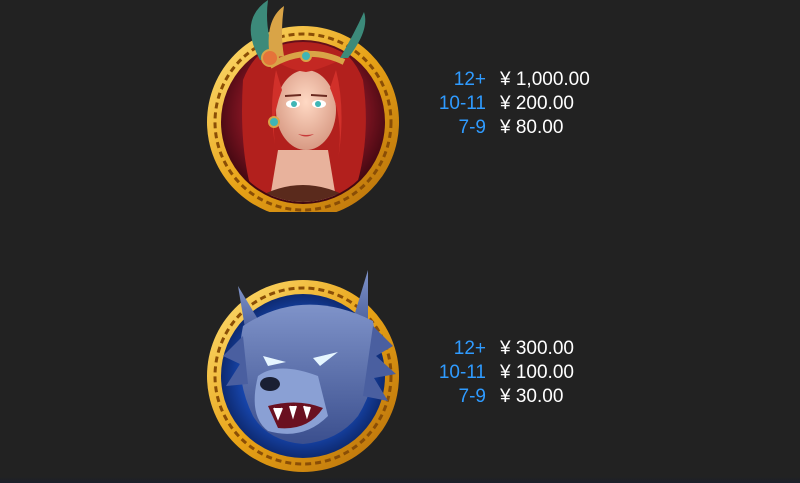 This screenshot has width=800, height=483. Describe the element at coordinates (537, 372) in the screenshot. I see `pay-value: ¥ 100.00` at that location.